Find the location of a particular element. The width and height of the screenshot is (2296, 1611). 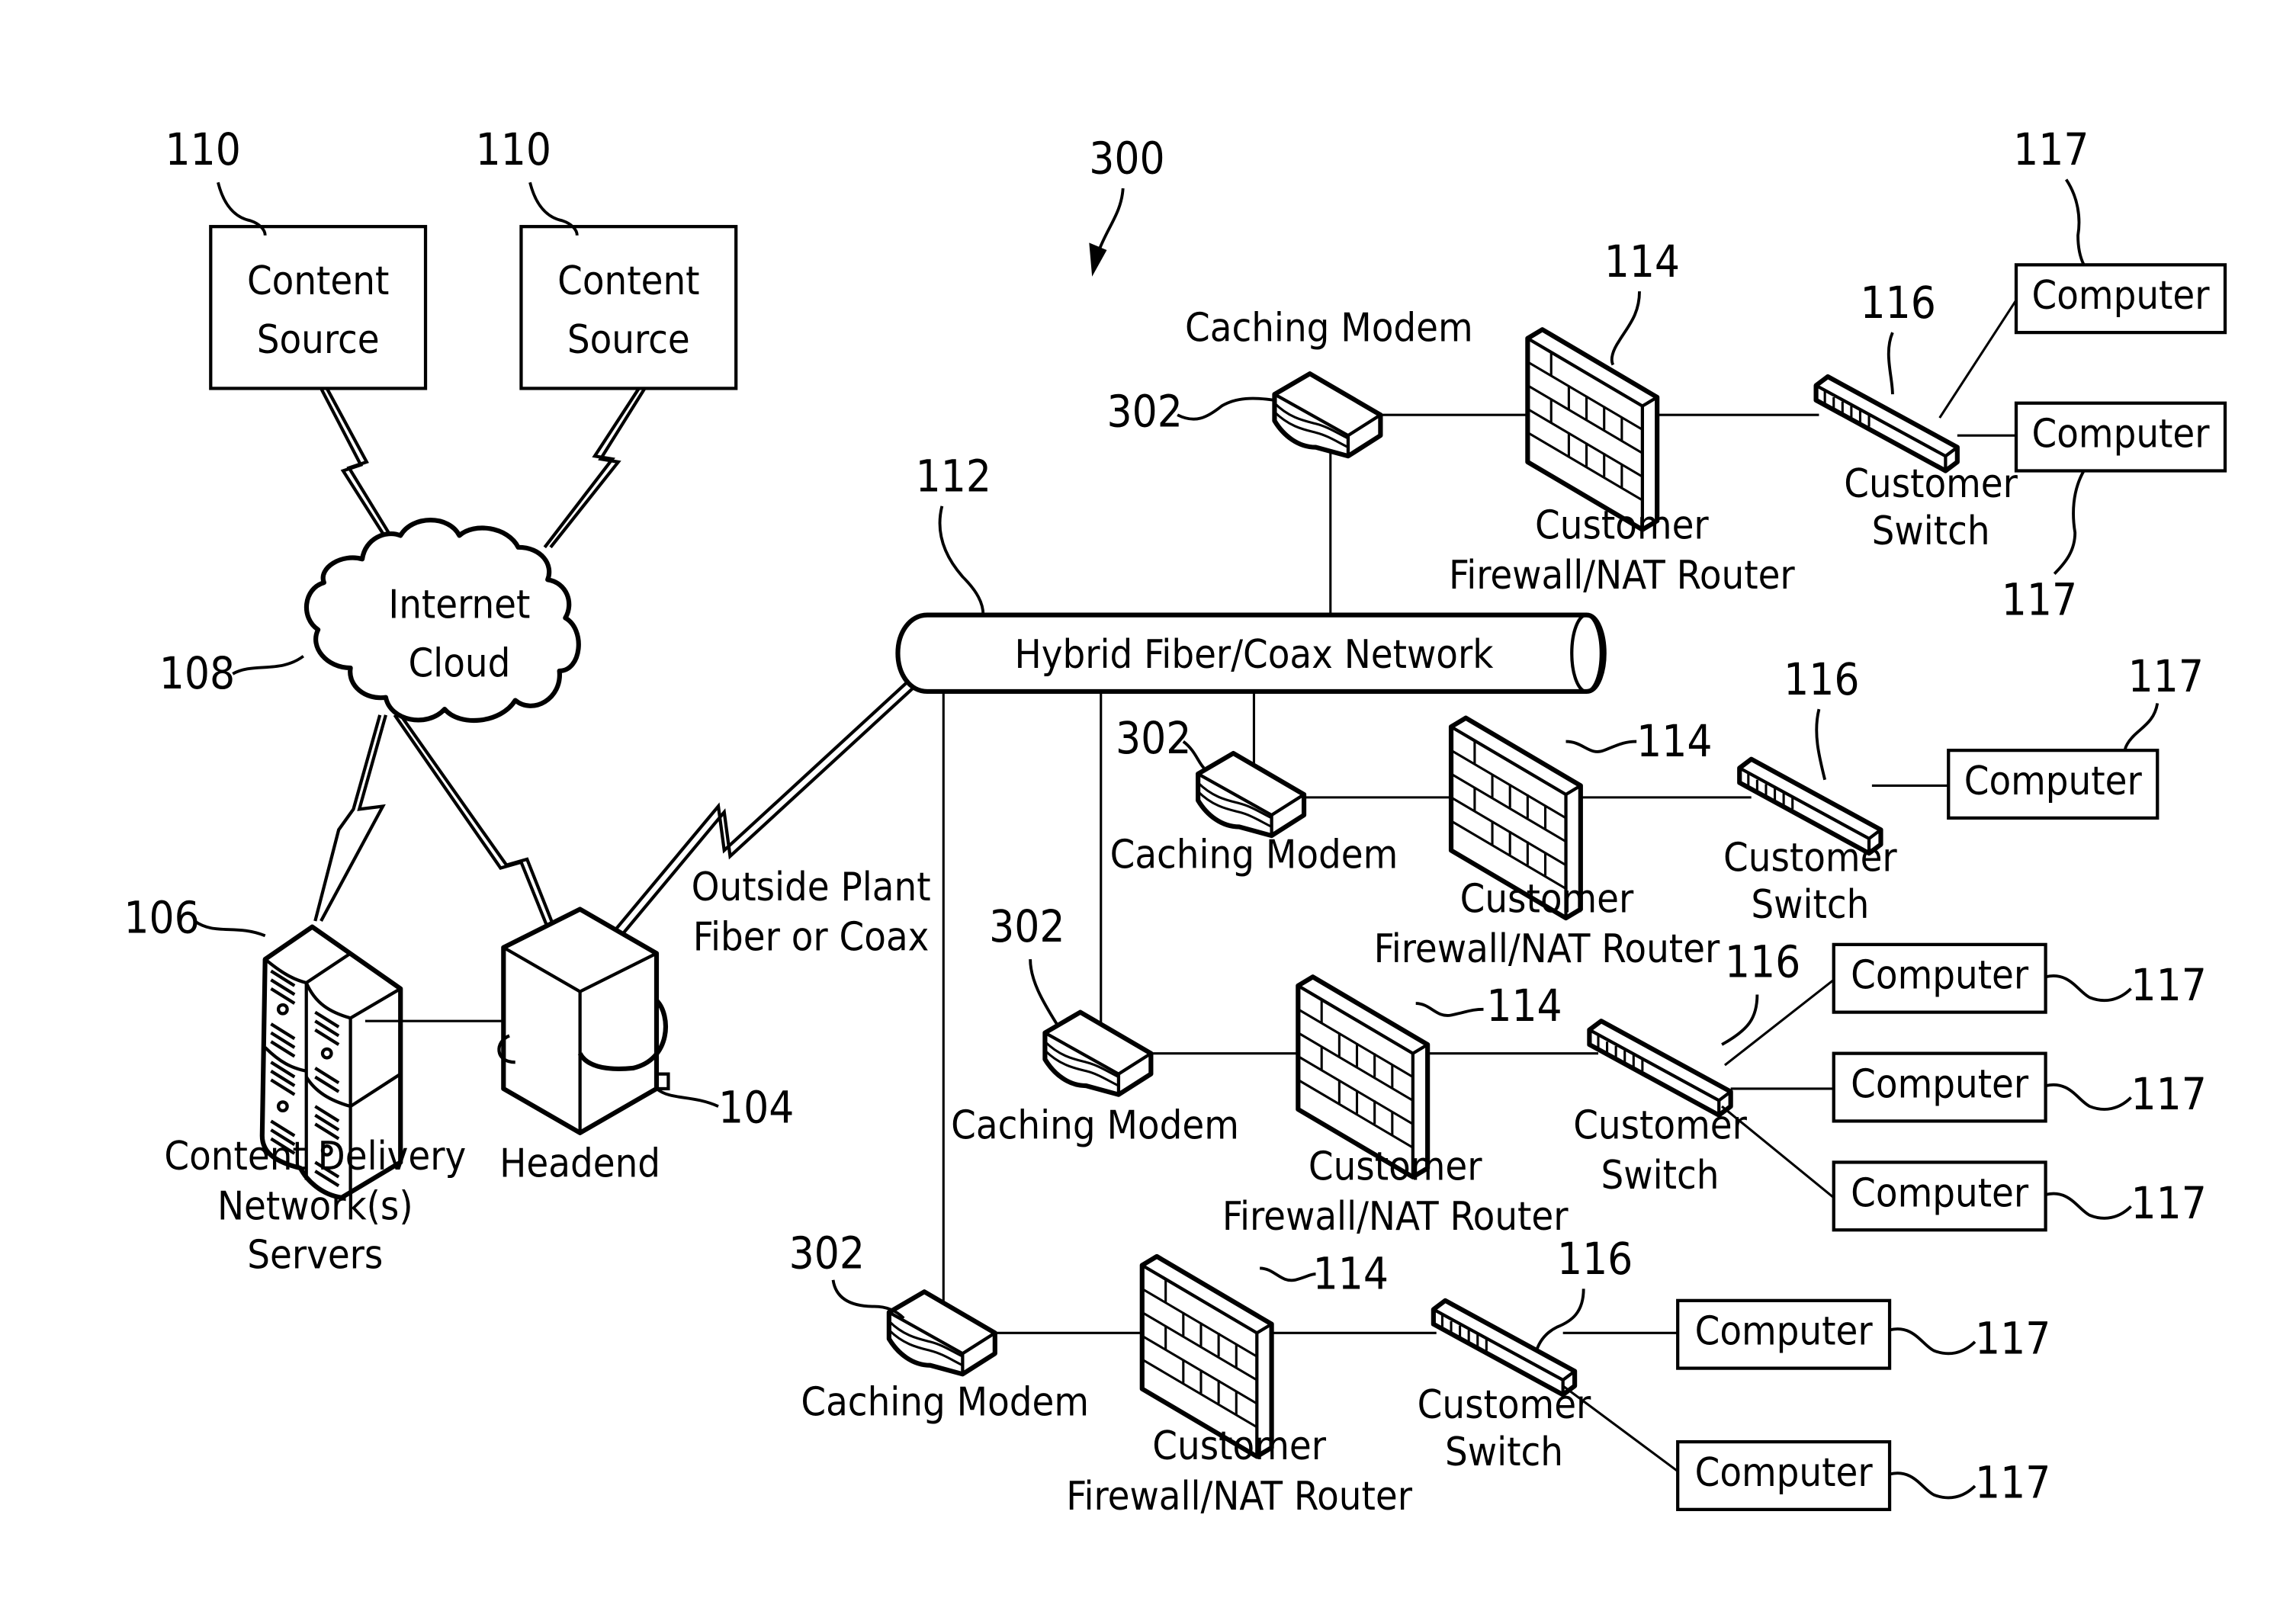

firewall-icon is located at coordinates (1592, 429).